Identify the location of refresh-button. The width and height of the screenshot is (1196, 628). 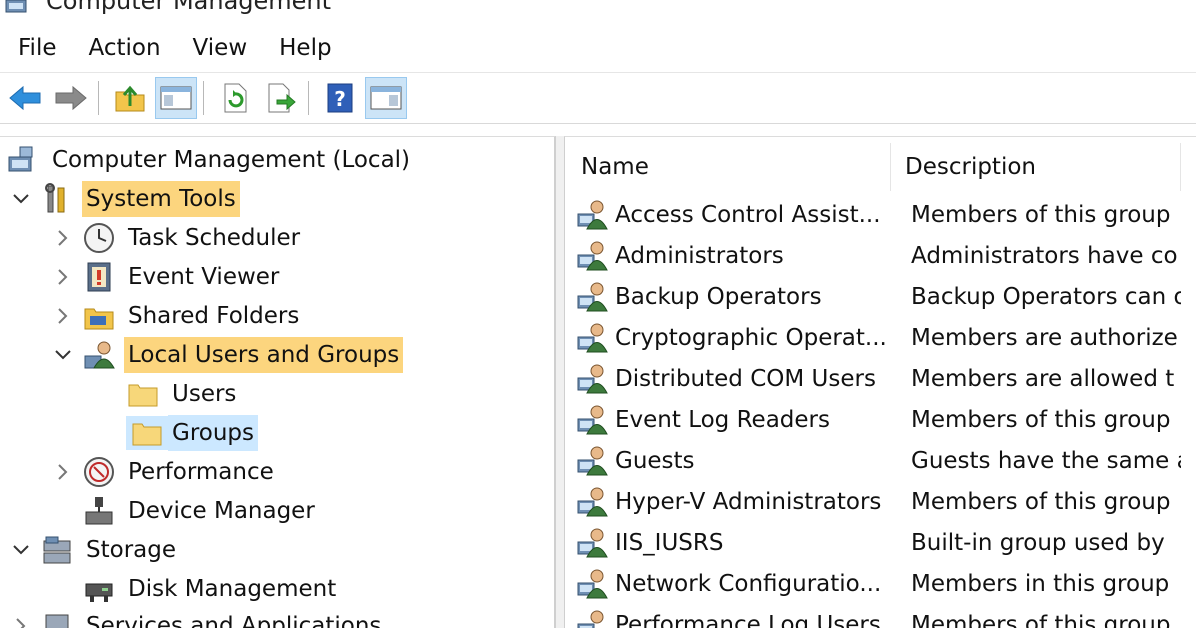
(235, 98).